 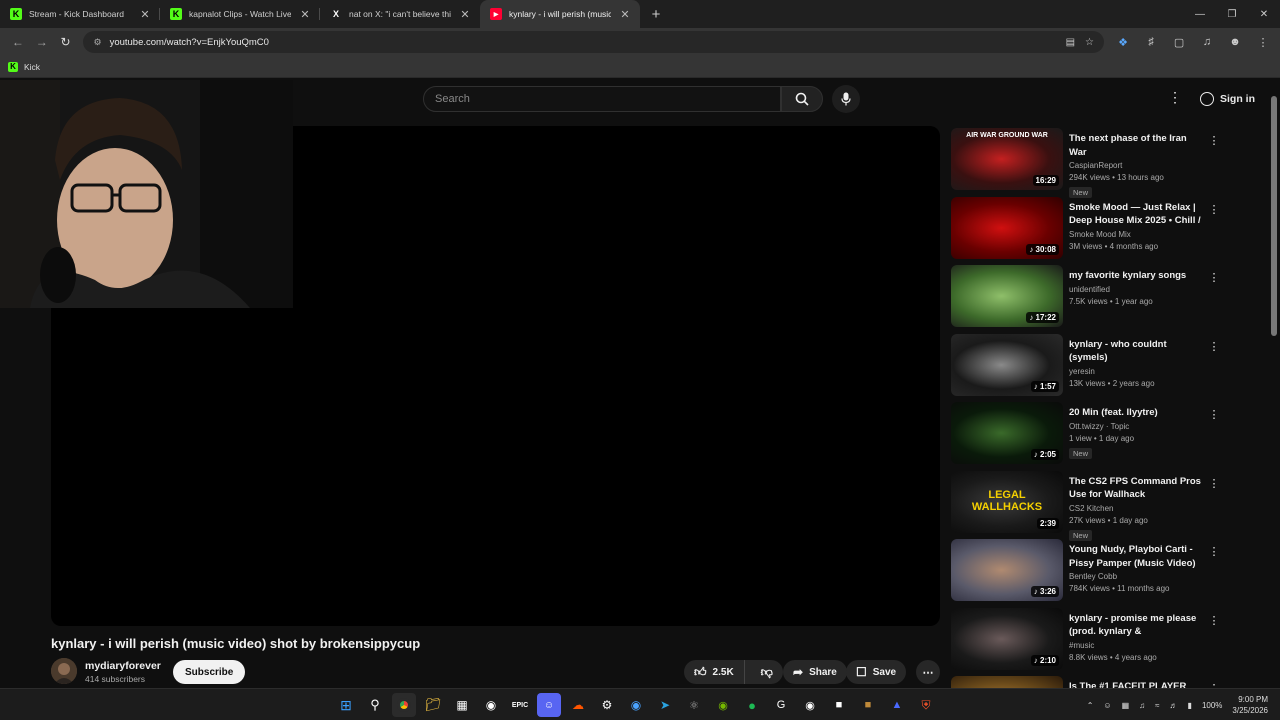 I want to click on dislike-button: 👎︎, so click(x=767, y=672).